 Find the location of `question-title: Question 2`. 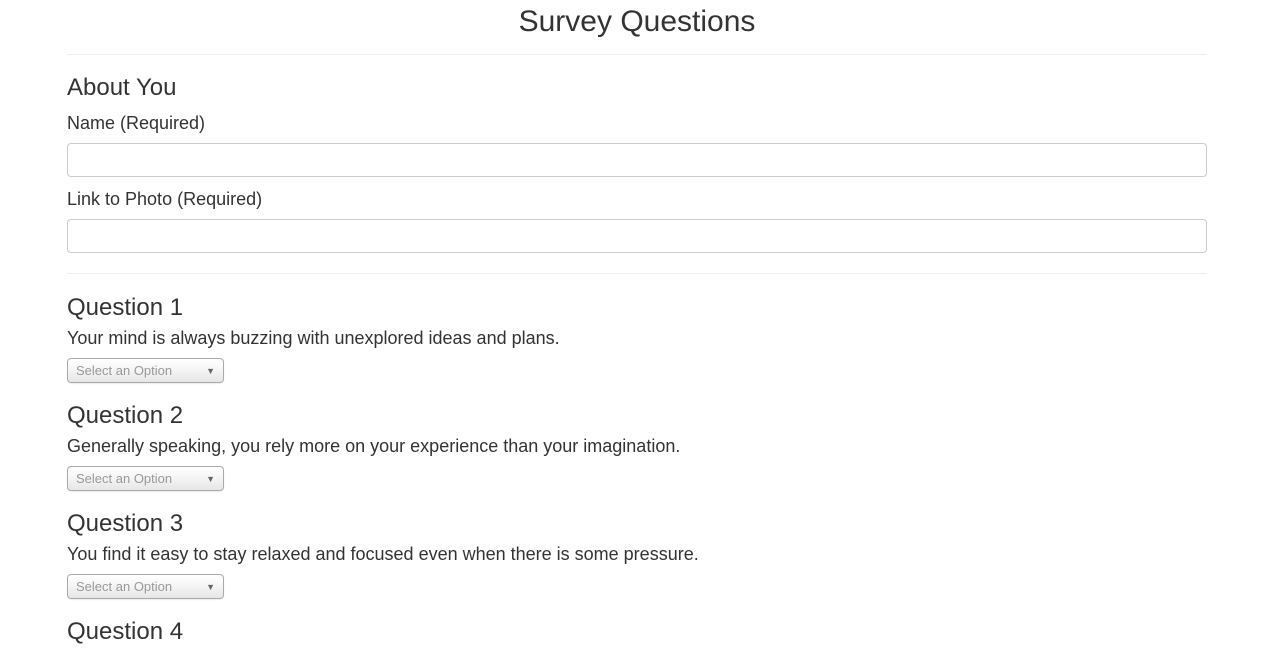

question-title: Question 2 is located at coordinates (125, 415).